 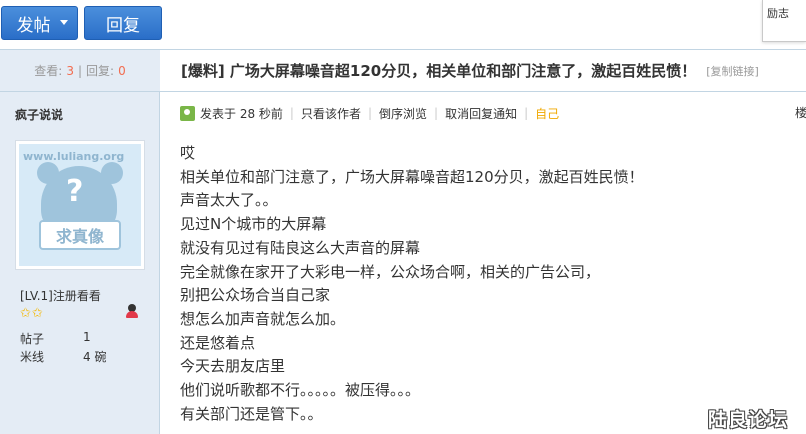 I want to click on post-line: 今天去朋友店里, so click(x=233, y=366).